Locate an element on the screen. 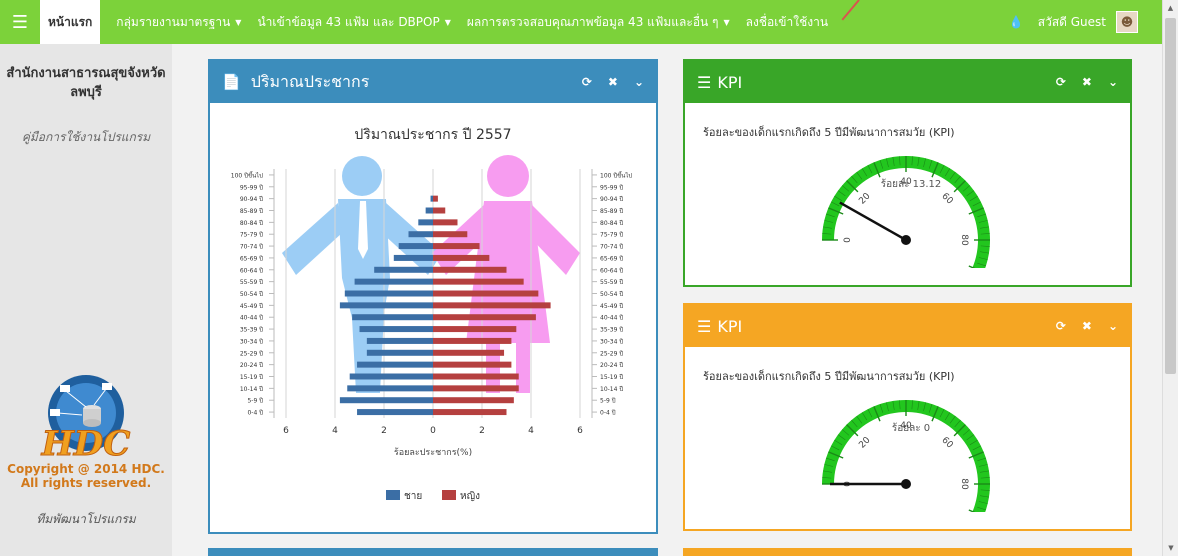 The width and height of the screenshot is (1178, 556). user-menu: 💧 สวัสดี Guest ☻ is located at coordinates (1073, 22).